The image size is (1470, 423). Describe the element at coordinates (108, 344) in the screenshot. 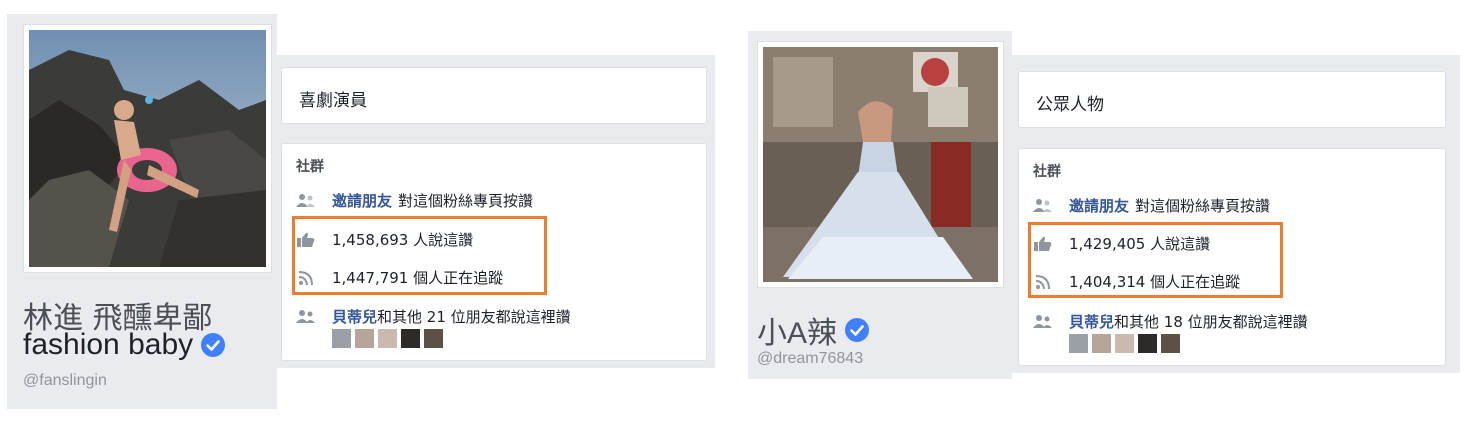

I see `page-name-en-text-left: fashion baby` at that location.